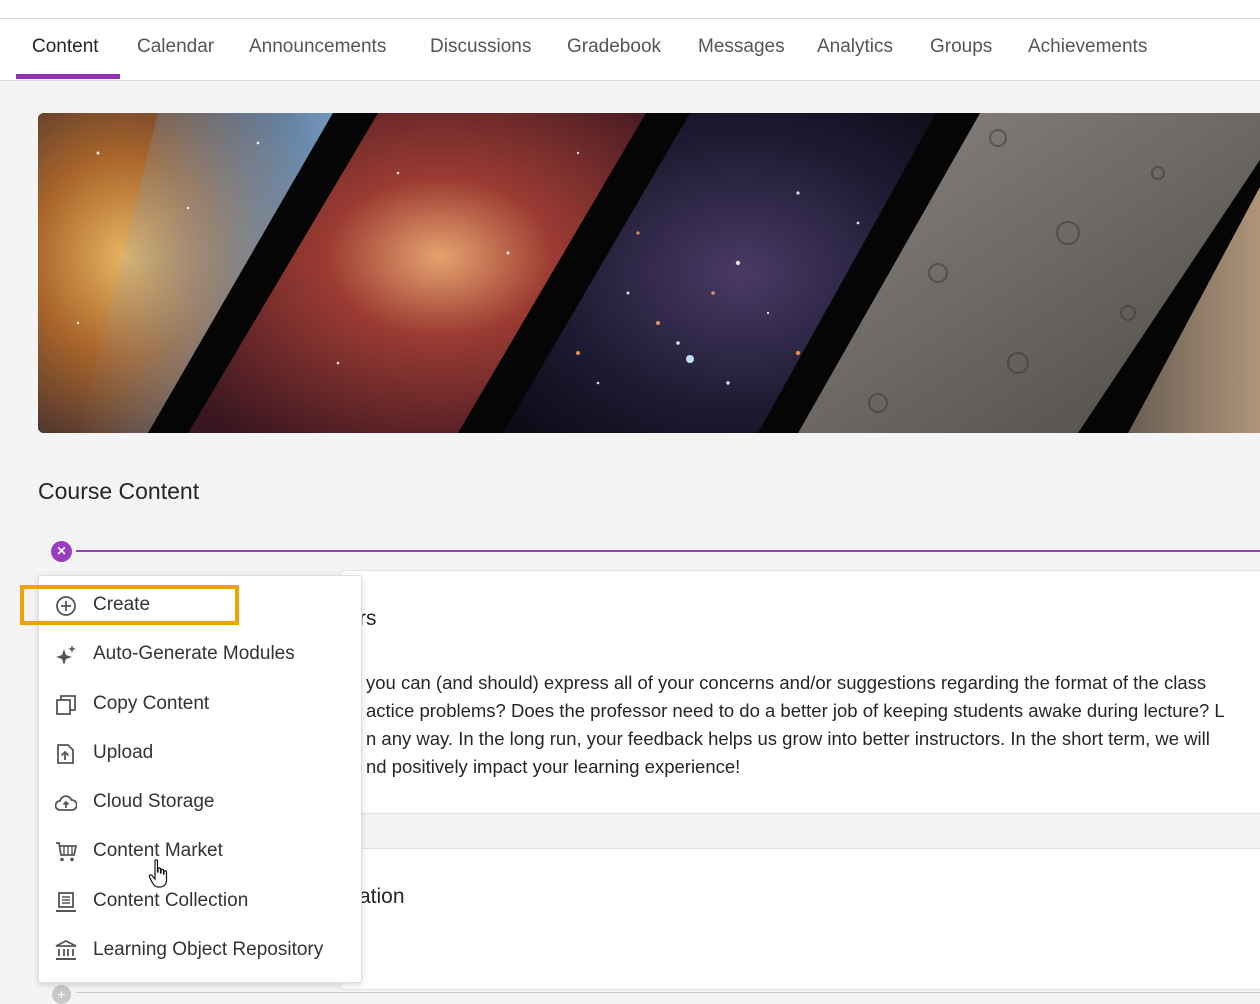 Image resolution: width=1260 pixels, height=1004 pixels. What do you see at coordinates (961, 49) in the screenshot?
I see `tab-groups: Groups` at bounding box center [961, 49].